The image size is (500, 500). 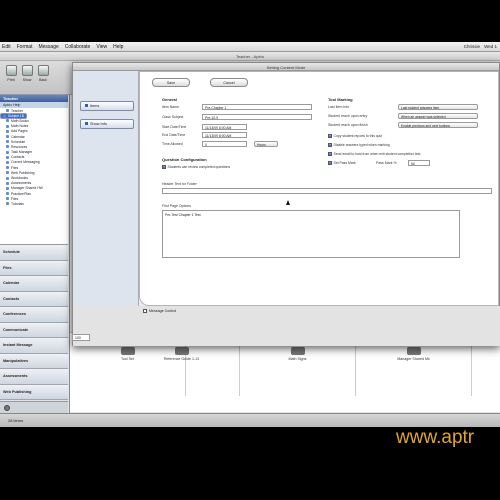 I want to click on cancel-button: Cancel, so click(x=229, y=82).